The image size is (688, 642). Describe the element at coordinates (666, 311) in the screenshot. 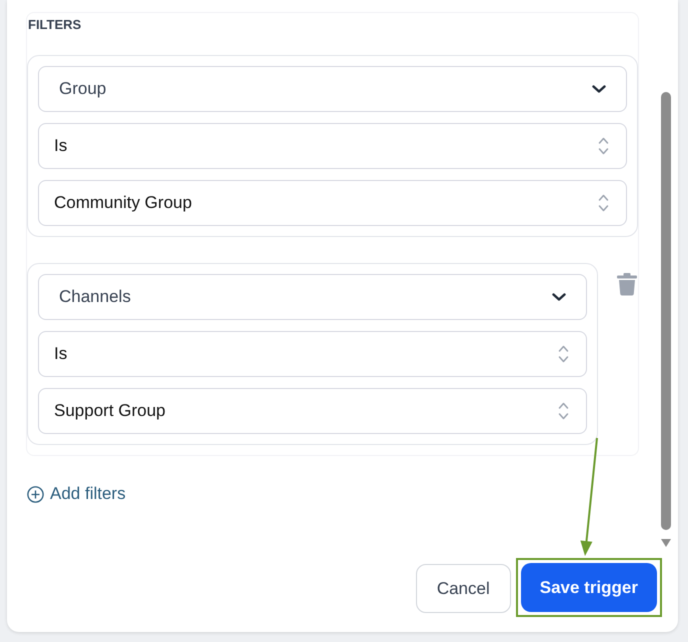

I see `scrollbar-thumb` at that location.